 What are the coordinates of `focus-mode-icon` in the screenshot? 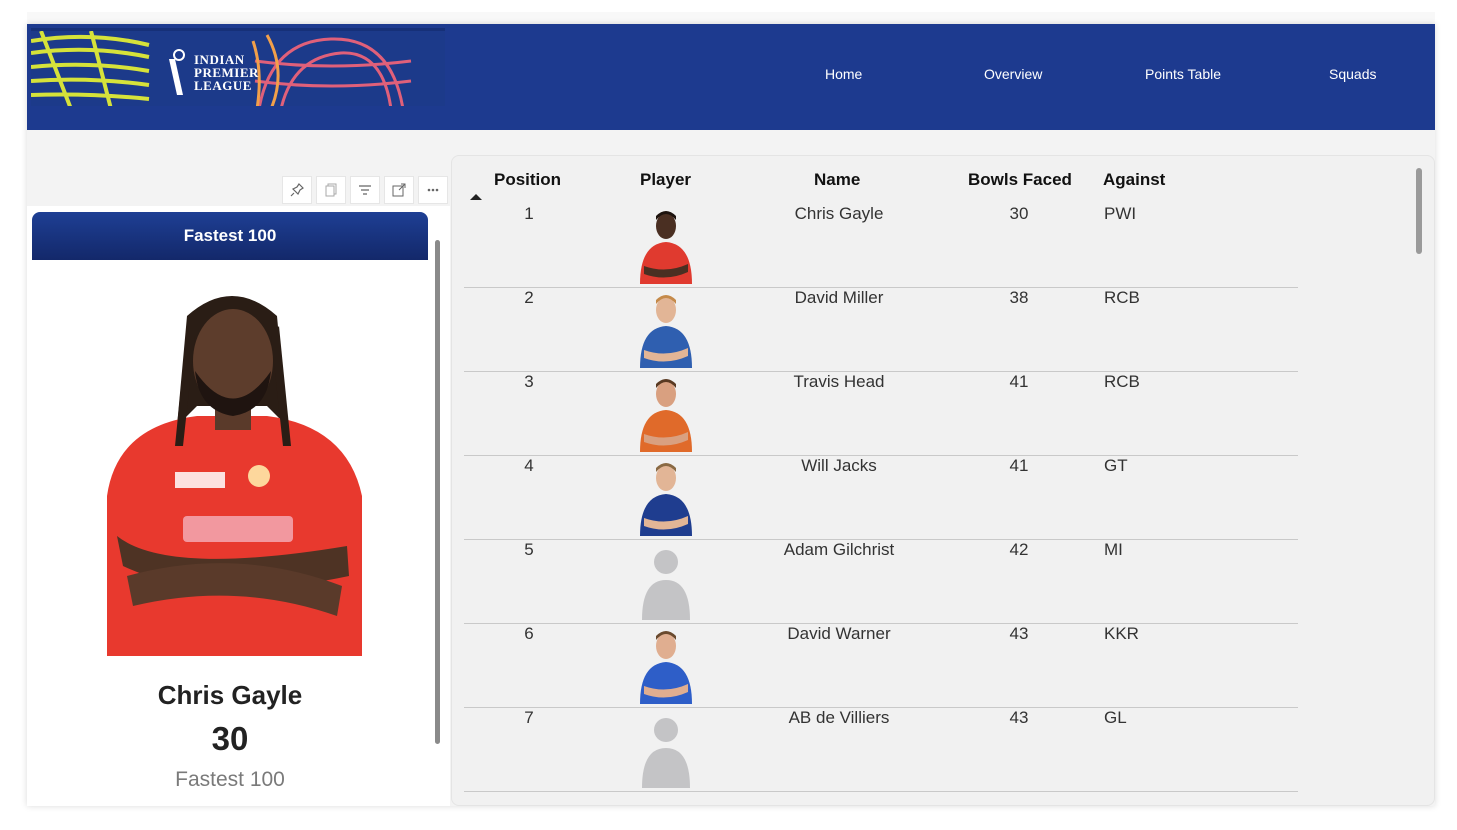 It's located at (399, 190).